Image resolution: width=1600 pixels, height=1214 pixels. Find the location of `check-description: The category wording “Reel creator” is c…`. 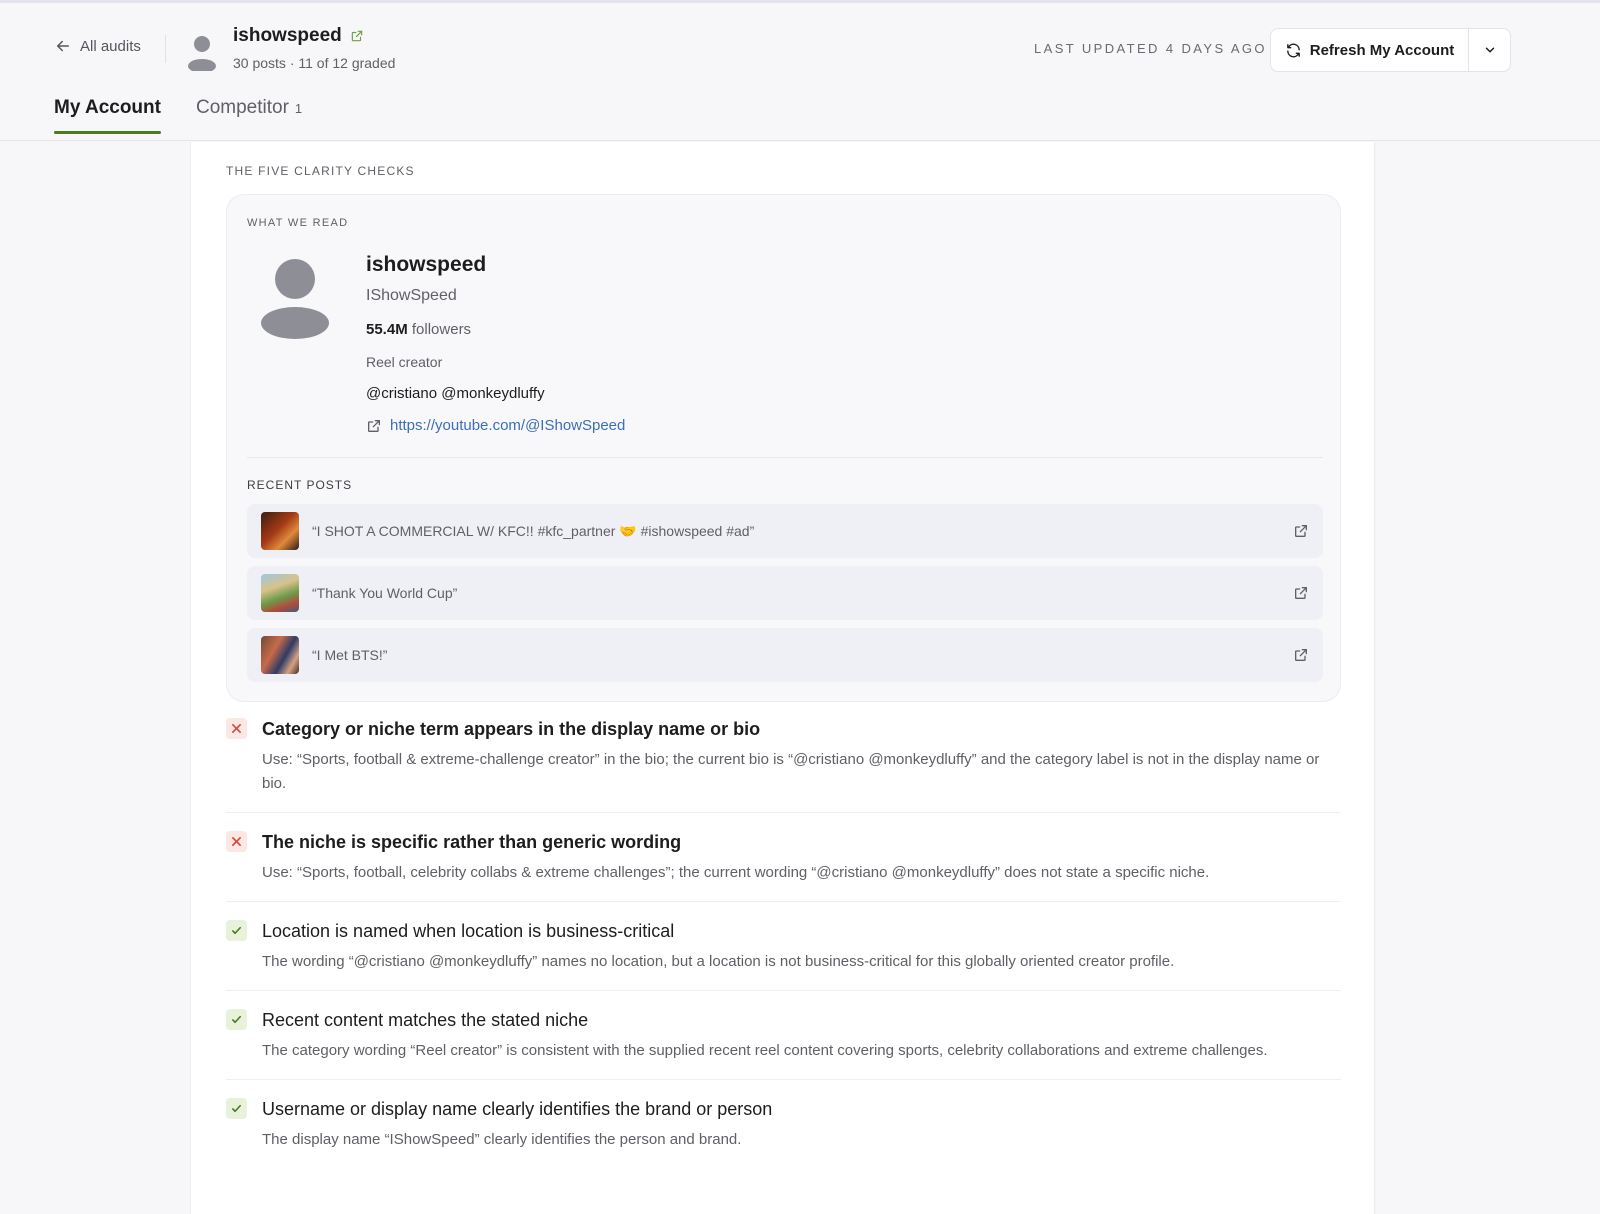

check-description: The category wording “Reel creator” is c… is located at coordinates (765, 1050).